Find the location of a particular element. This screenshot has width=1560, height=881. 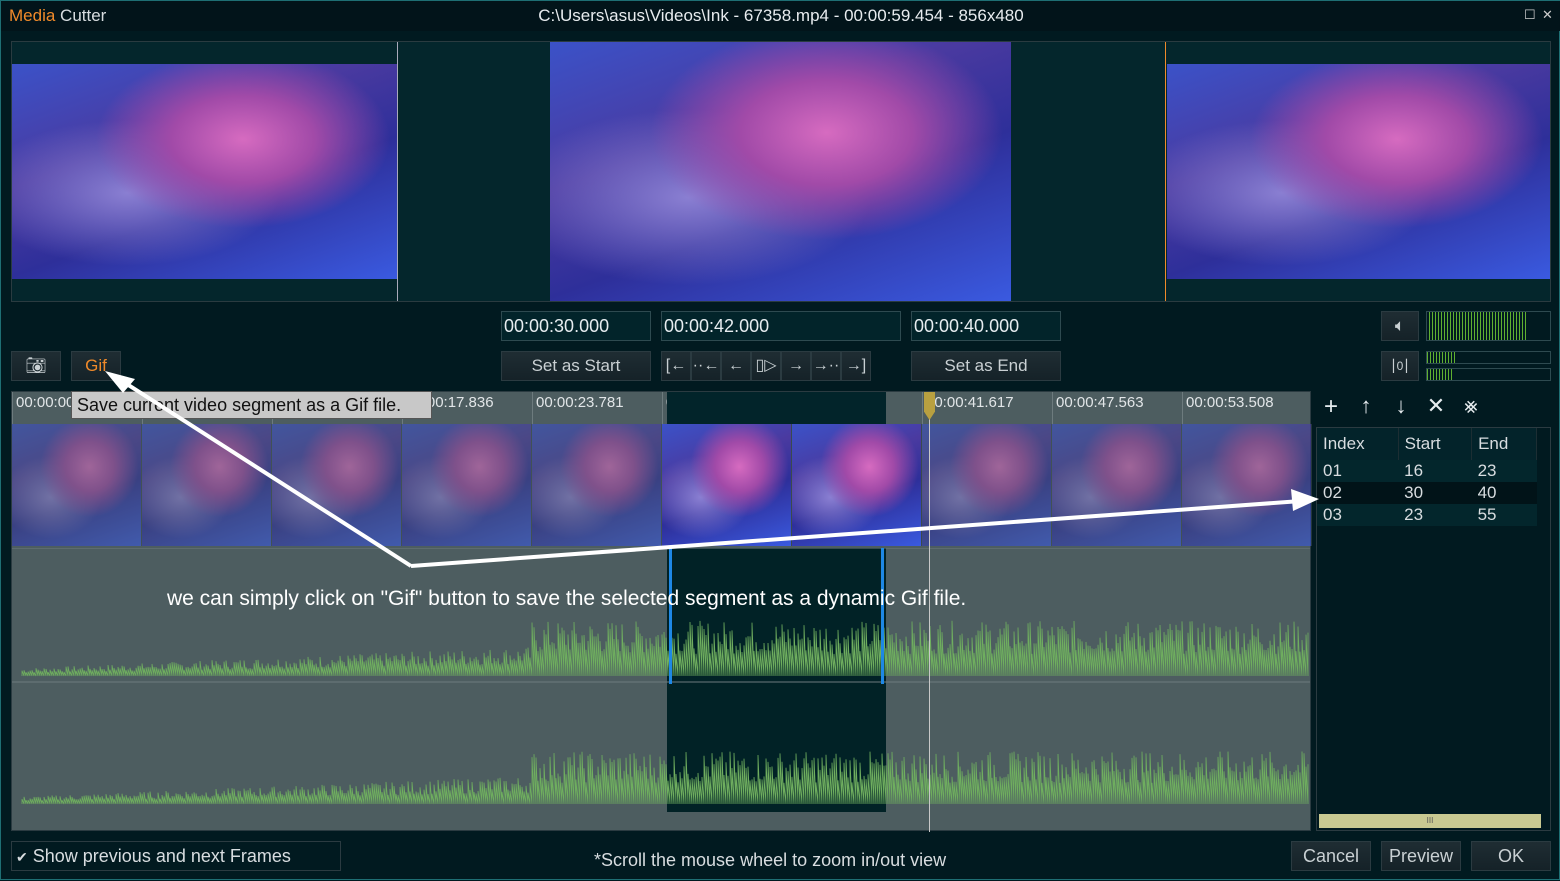

checkmark-icon: ✔ is located at coordinates (22, 857).